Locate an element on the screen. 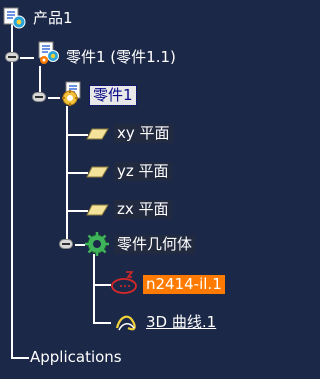 Image resolution: width=320 pixels, height=379 pixels. collapse-toggle-part is located at coordinates (39, 97).